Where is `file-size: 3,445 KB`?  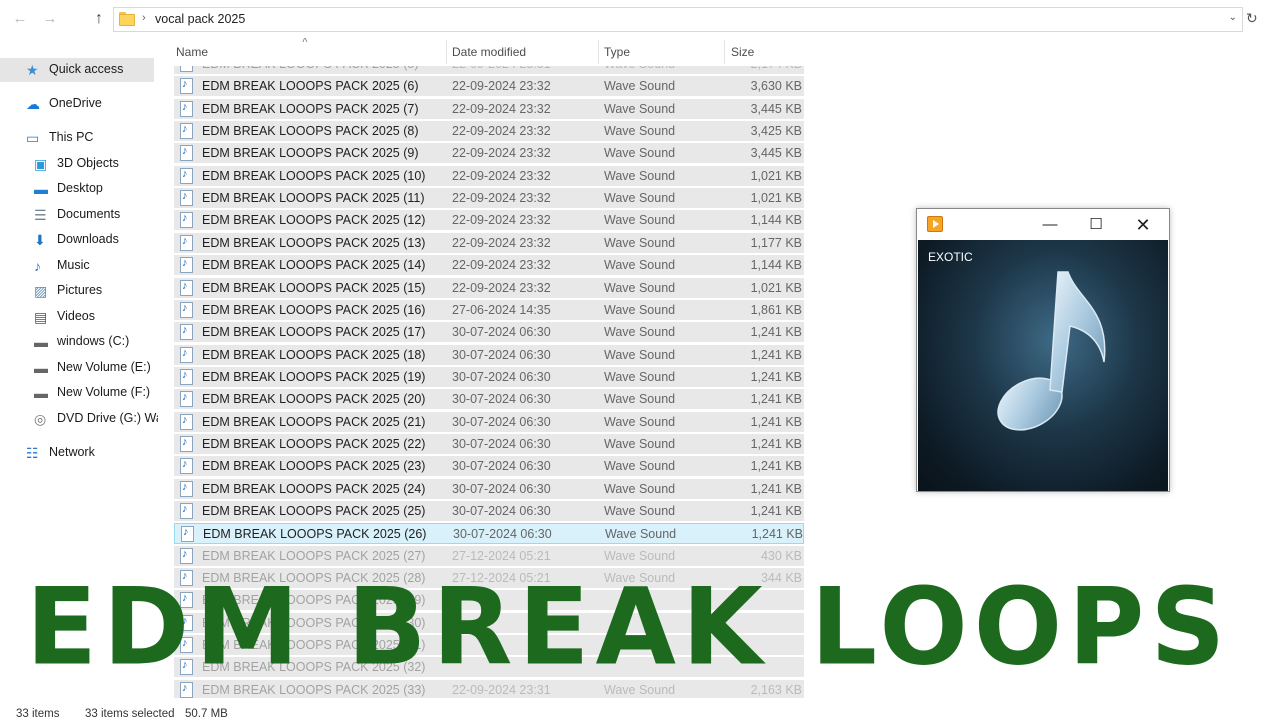
file-size: 3,445 KB is located at coordinates (776, 108).